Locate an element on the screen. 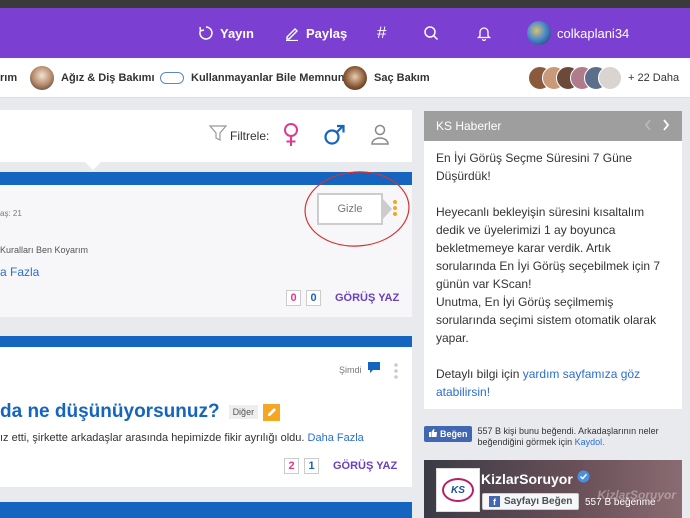 The image size is (690, 518). publish-label: Yayın is located at coordinates (237, 33).